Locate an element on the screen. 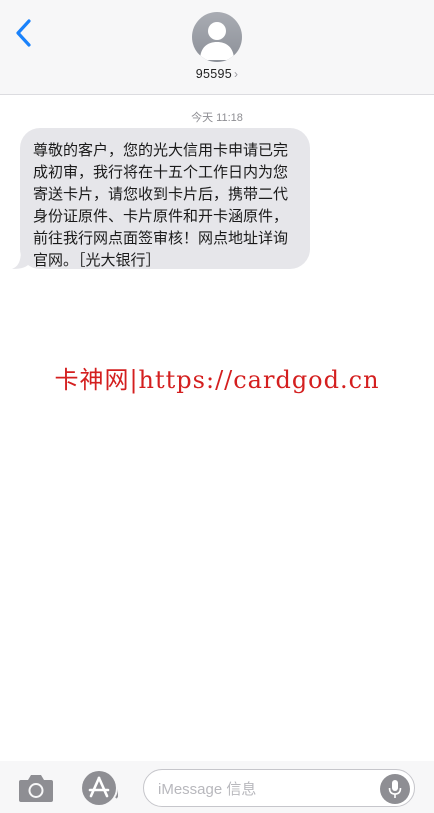 This screenshot has width=434, height=813. message-input-placeholder: iMessage 信息 is located at coordinates (207, 789).